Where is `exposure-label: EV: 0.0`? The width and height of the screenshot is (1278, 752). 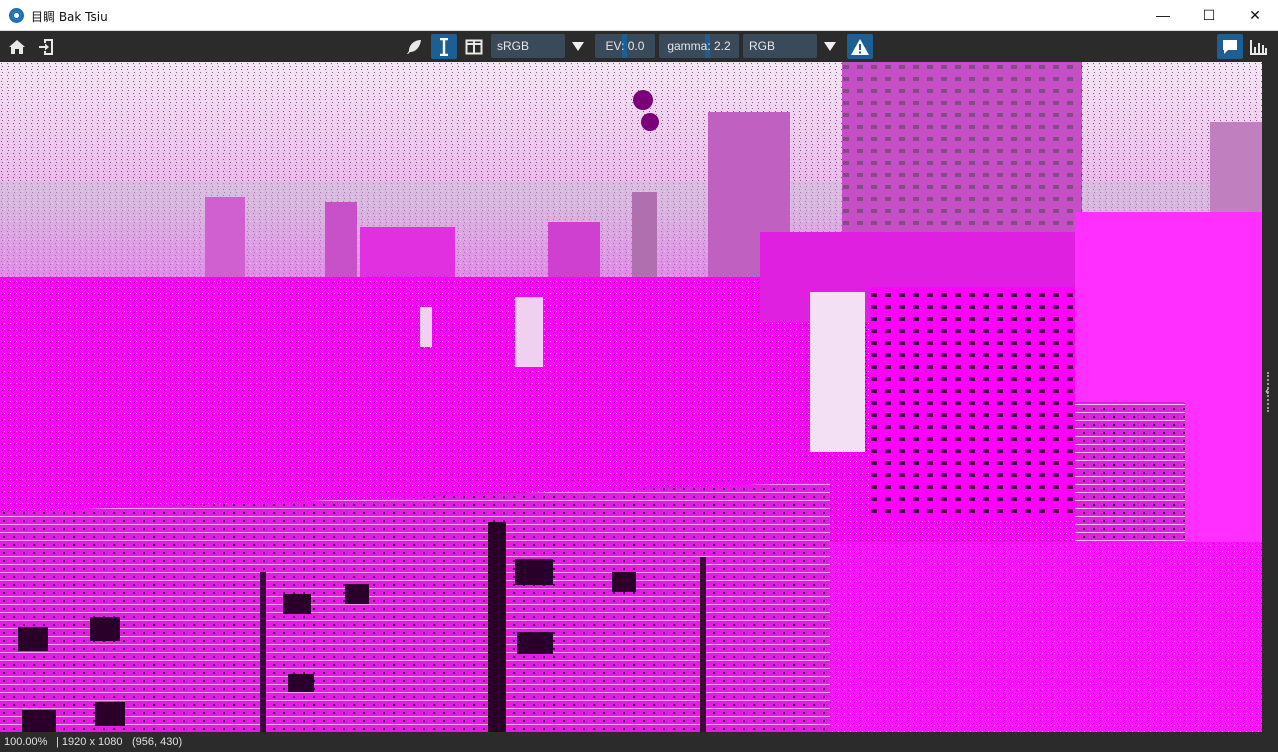 exposure-label: EV: 0.0 is located at coordinates (625, 46).